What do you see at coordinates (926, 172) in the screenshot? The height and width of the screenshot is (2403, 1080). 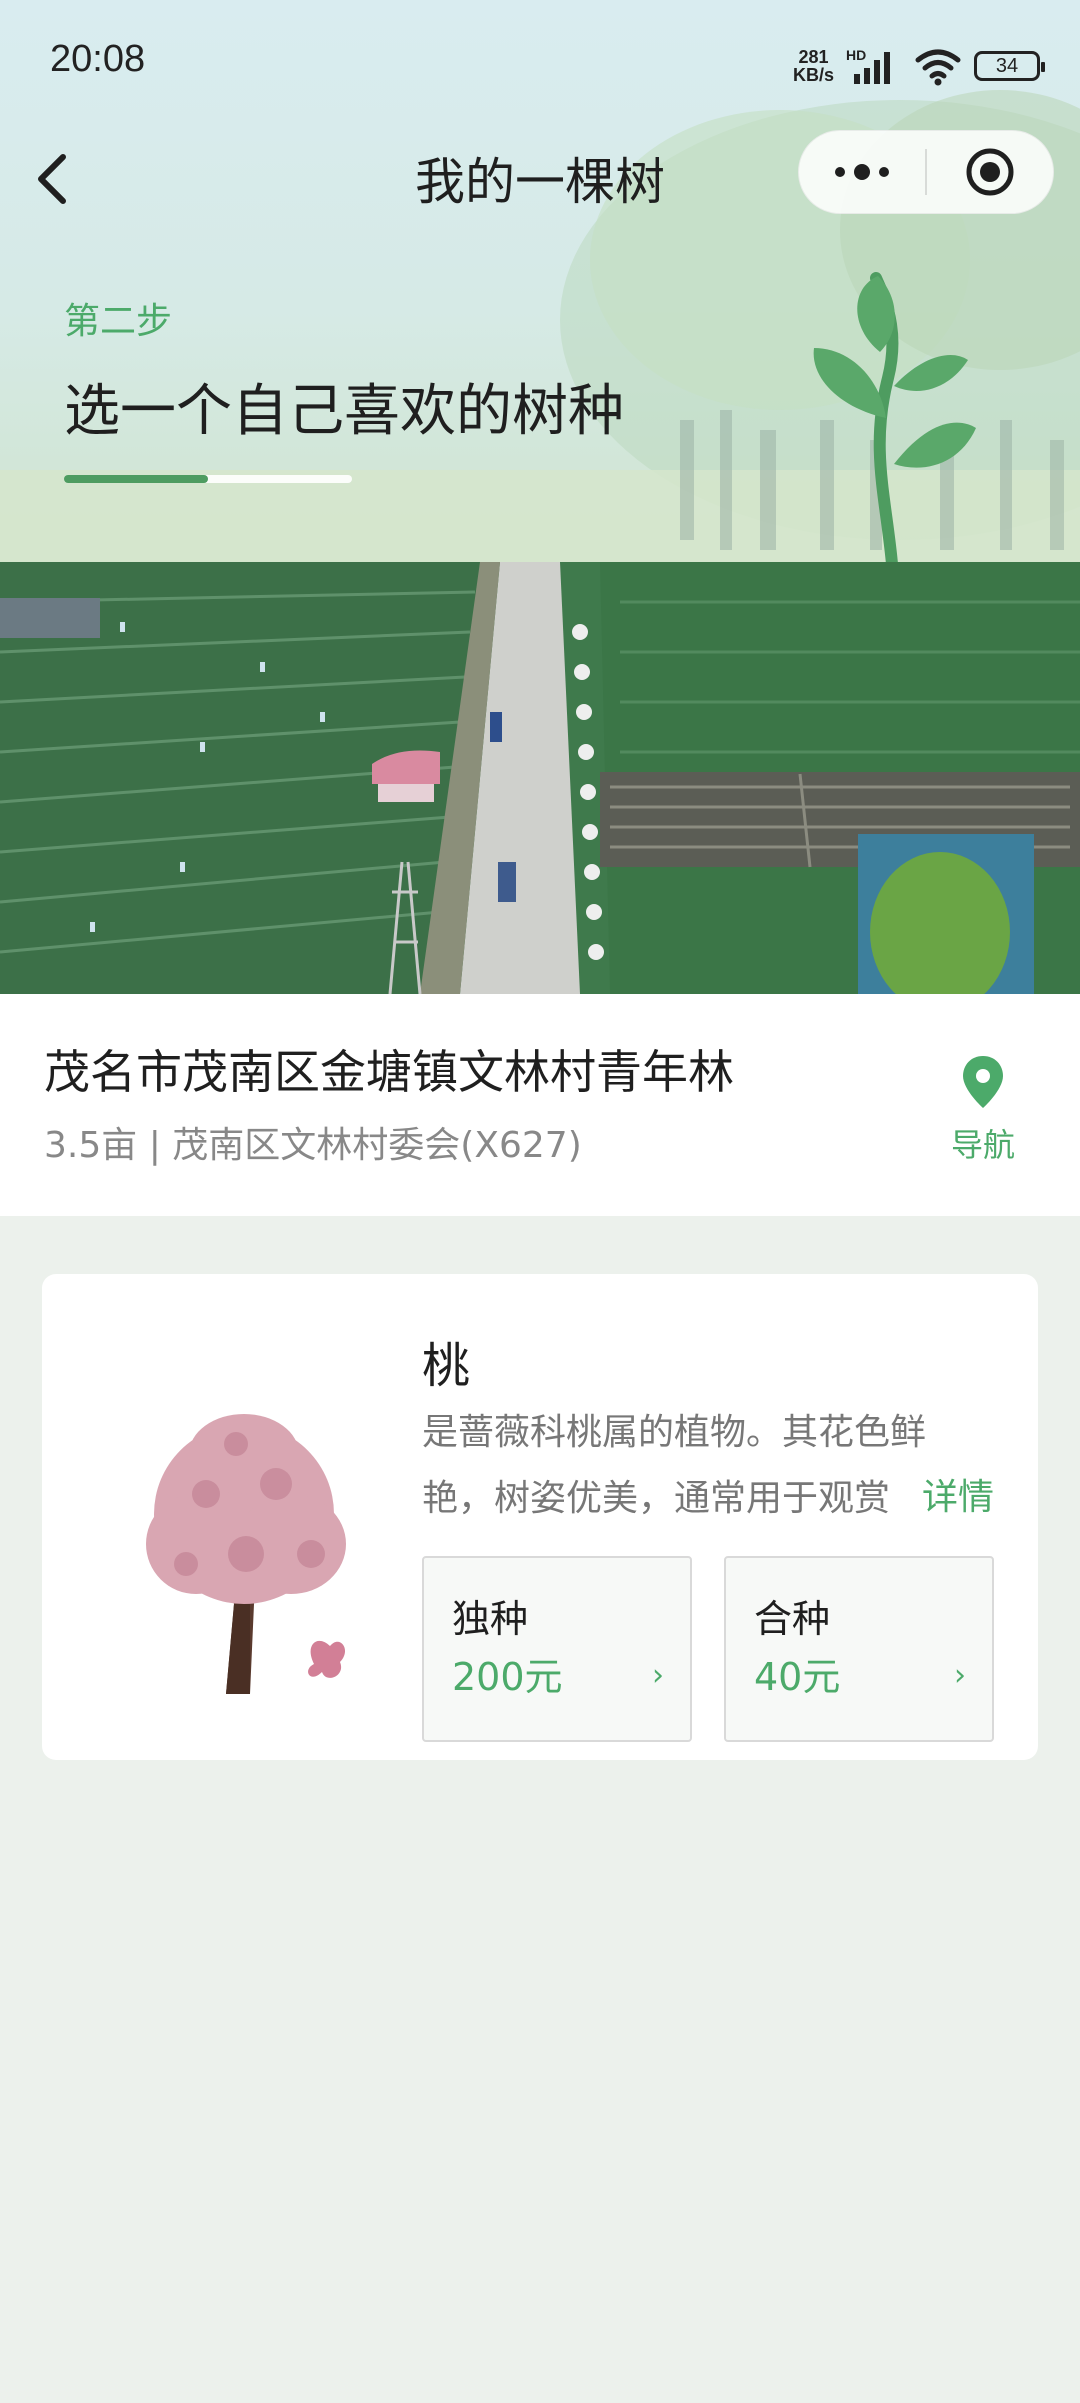 I see `mini-program-capsule` at bounding box center [926, 172].